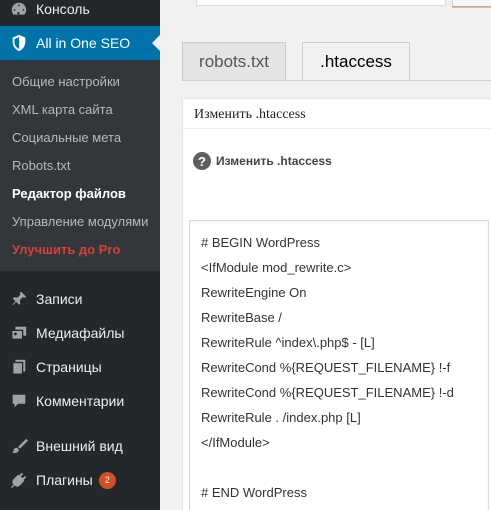 The width and height of the screenshot is (491, 510). What do you see at coordinates (83, 43) in the screenshot?
I see `menu-label: All in One SEO` at bounding box center [83, 43].